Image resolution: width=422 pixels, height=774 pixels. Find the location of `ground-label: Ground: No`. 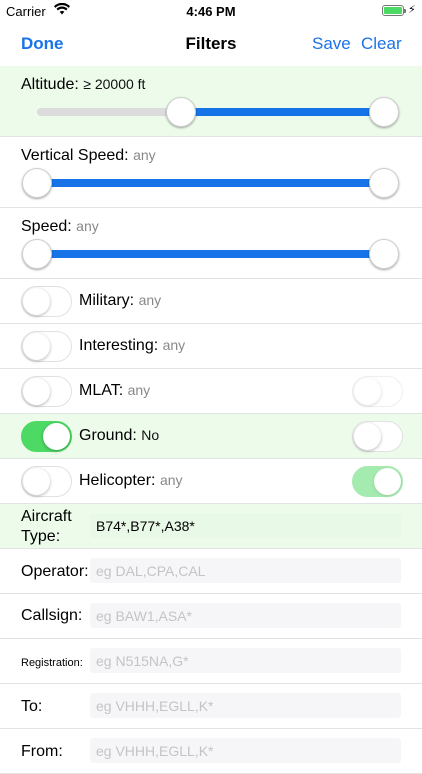

ground-label: Ground: No is located at coordinates (119, 435).